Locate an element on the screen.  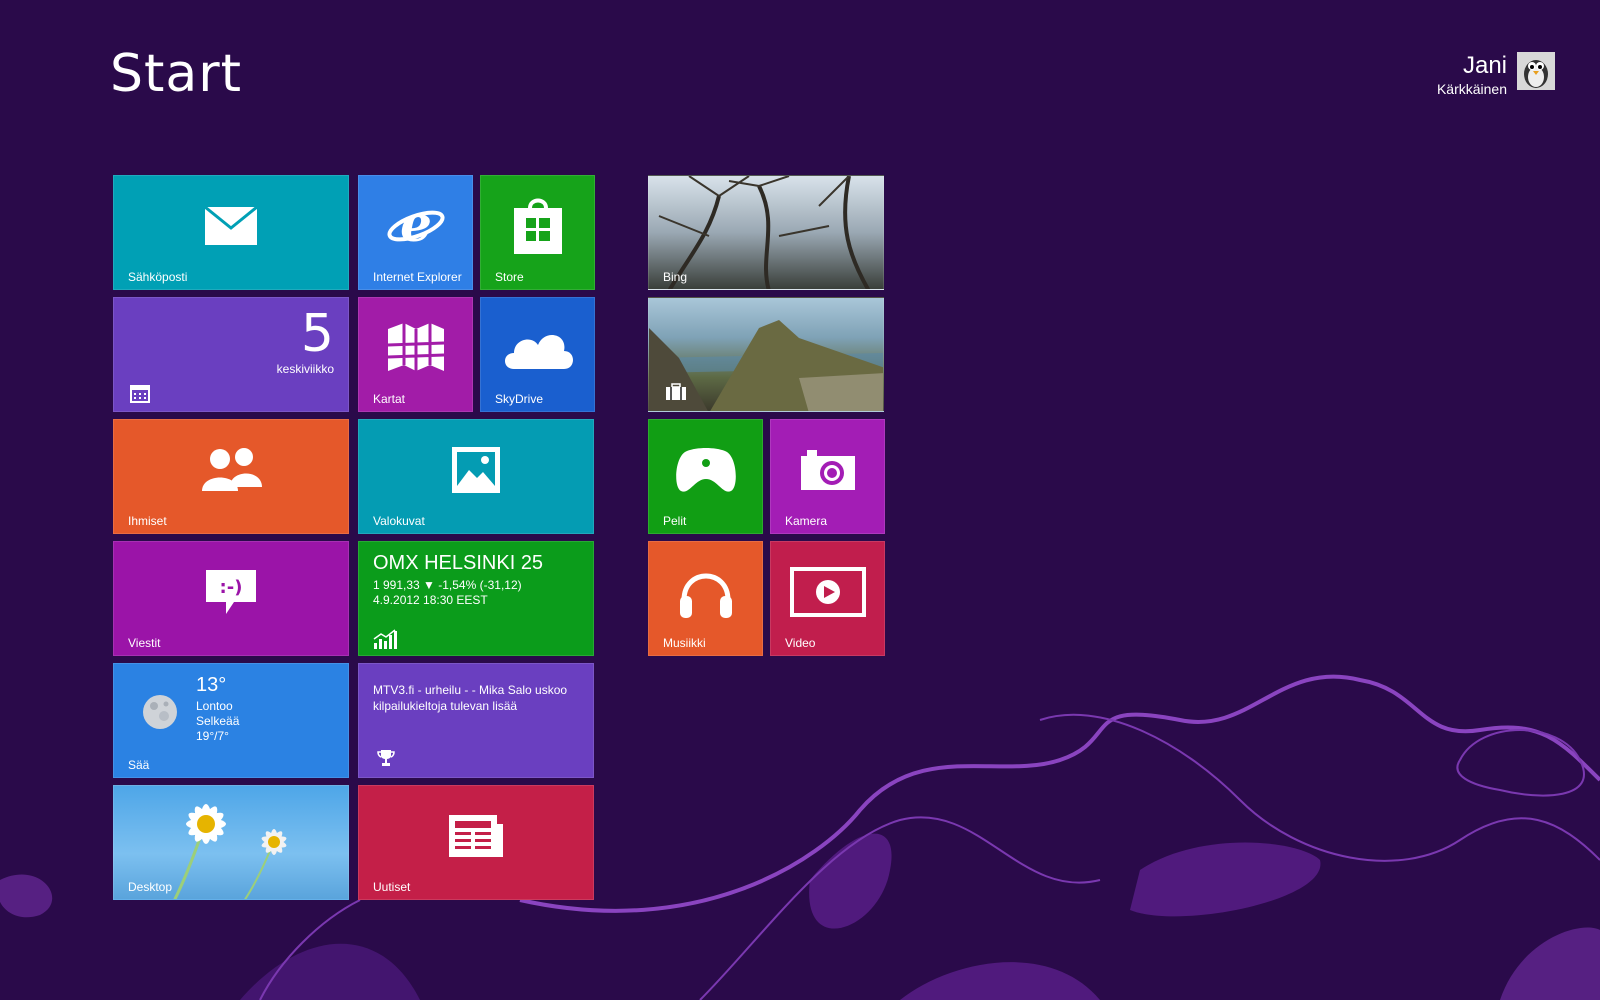
chat-icon: :-) is located at coordinates (231, 591).